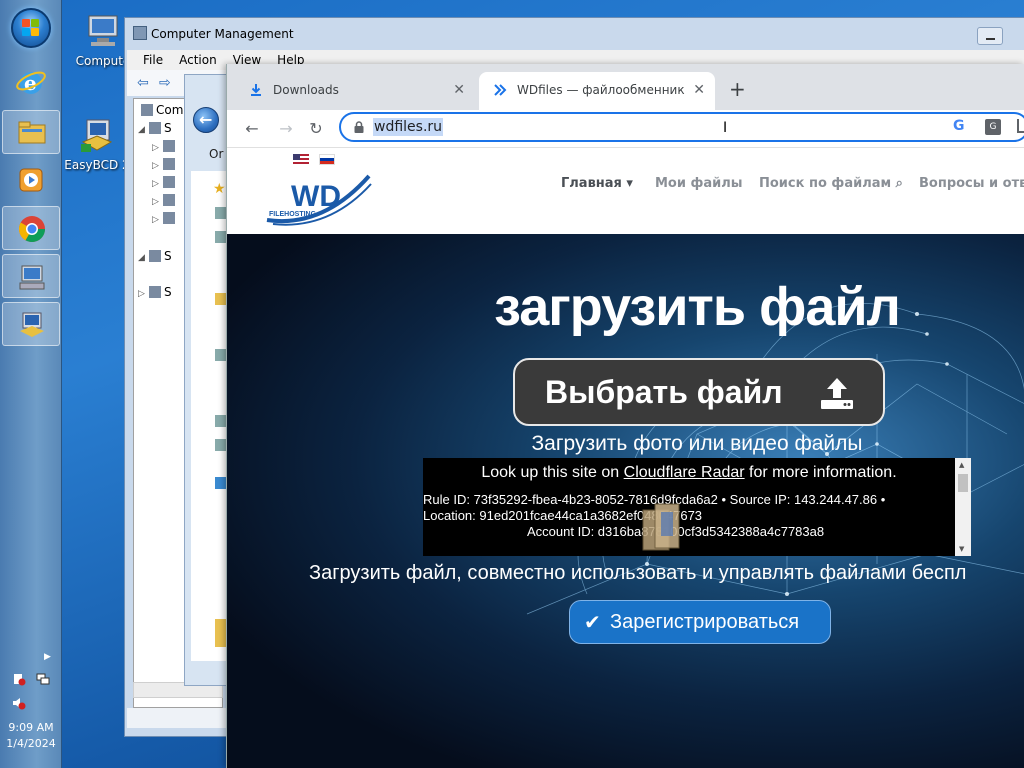 The image size is (1024, 768). I want to click on url-text: wdfiles.ru, so click(408, 127).